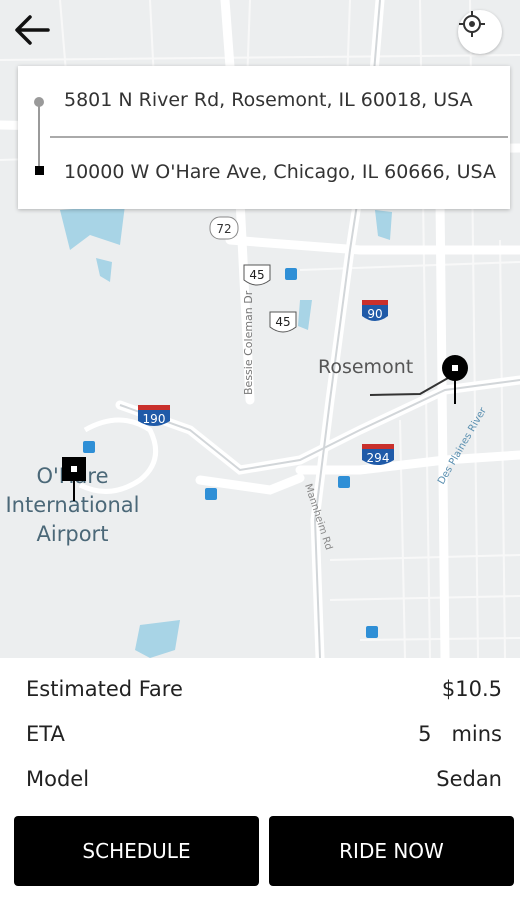 Image resolution: width=520 pixels, height=900 pixels. Describe the element at coordinates (469, 779) in the screenshot. I see `model-value: Sedan` at that location.